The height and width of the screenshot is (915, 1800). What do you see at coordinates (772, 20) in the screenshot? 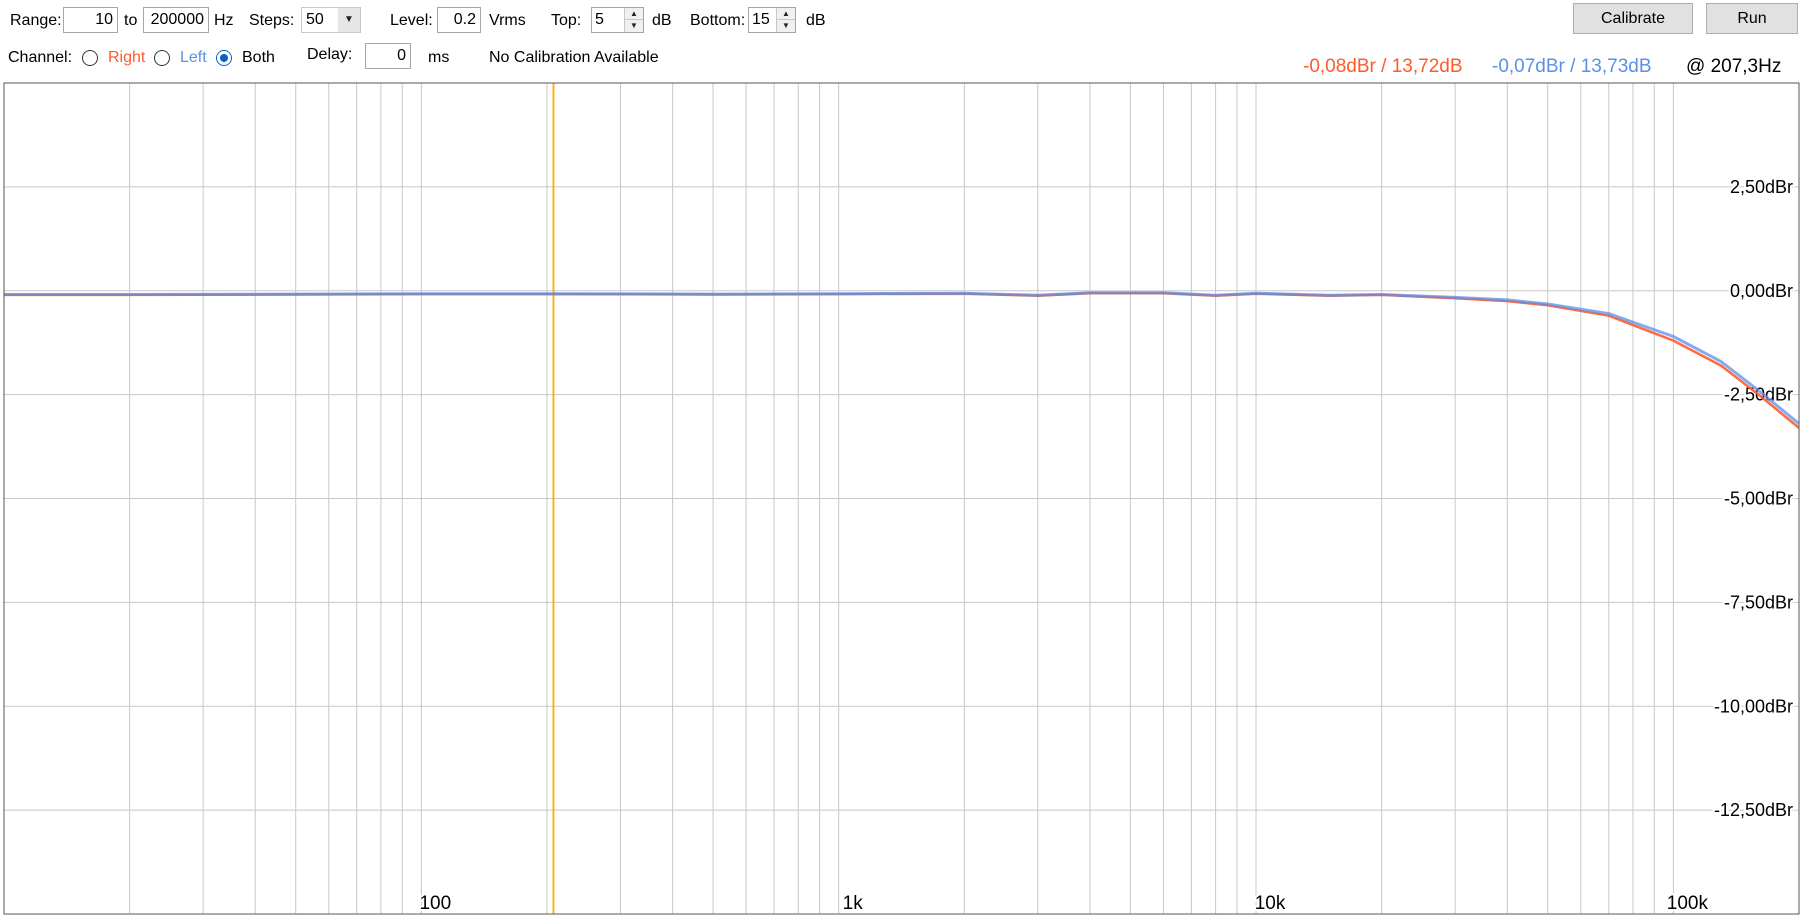
I see `bottom-stepper: 15 ▲ ▼` at bounding box center [772, 20].